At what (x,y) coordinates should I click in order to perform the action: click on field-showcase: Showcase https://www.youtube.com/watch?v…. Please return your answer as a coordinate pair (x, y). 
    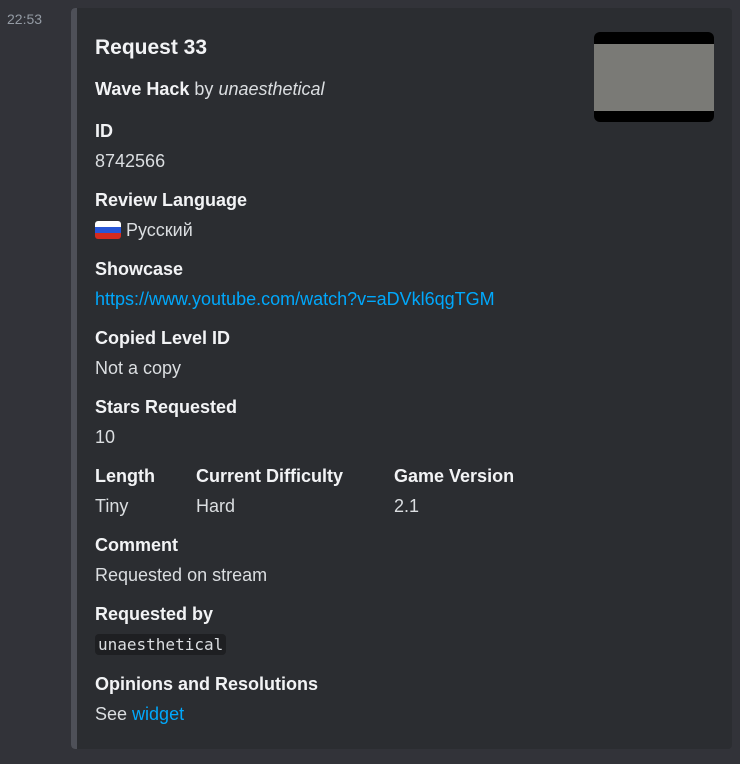
    Looking at the image, I should click on (295, 284).